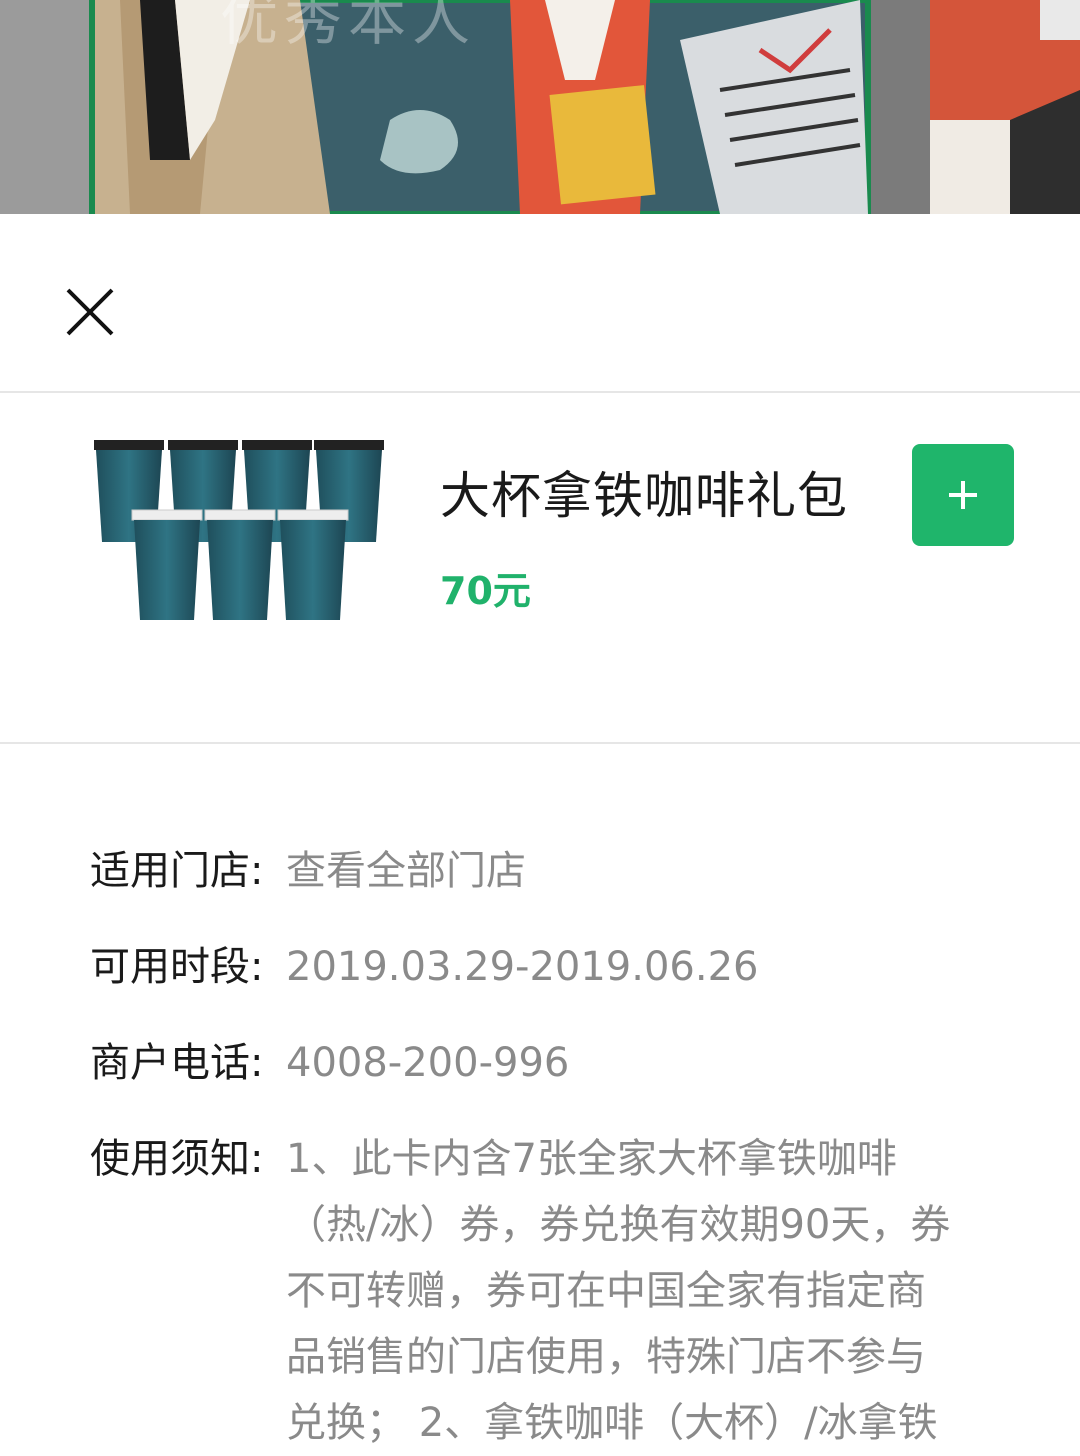 Image resolution: width=1080 pixels, height=1456 pixels. I want to click on plus-icon, so click(963, 495).